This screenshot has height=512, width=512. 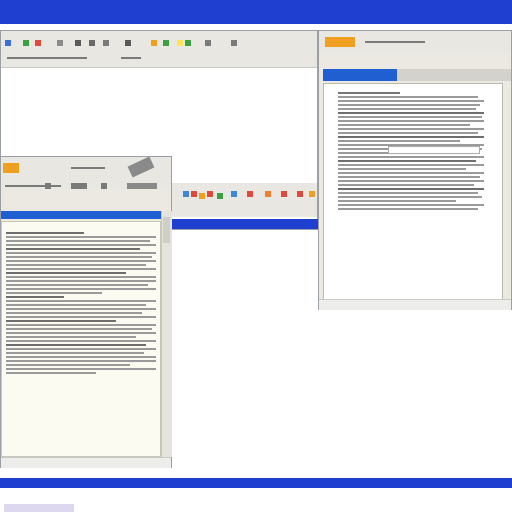 I want to click on window-toolbar, so click(x=159, y=49).